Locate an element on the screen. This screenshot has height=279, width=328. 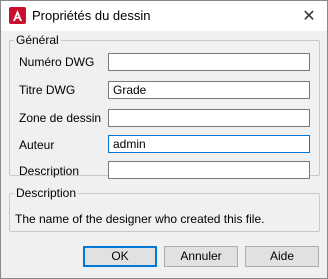
dwg-number-label: Numéro DWG is located at coordinates (57, 62).